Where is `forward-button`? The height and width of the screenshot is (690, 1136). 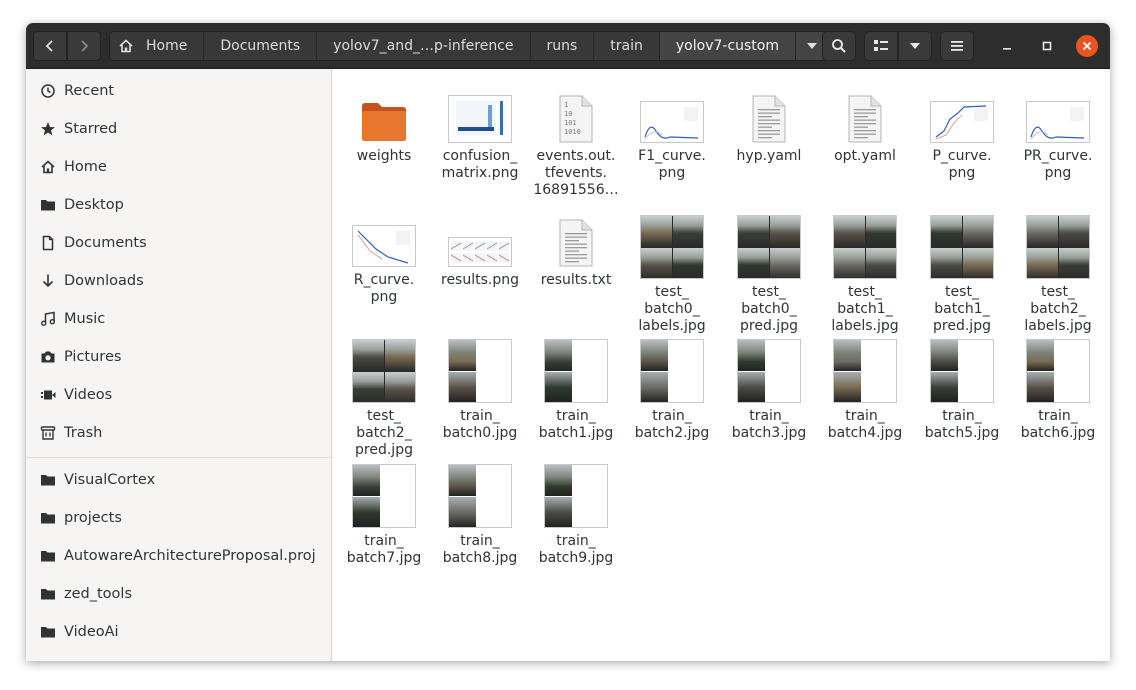
forward-button is located at coordinates (84, 46).